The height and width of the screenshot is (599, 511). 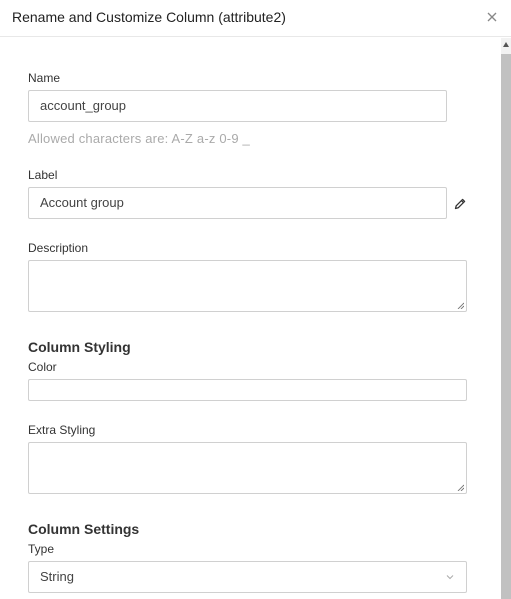 I want to click on chevron-down-icon, so click(x=450, y=577).